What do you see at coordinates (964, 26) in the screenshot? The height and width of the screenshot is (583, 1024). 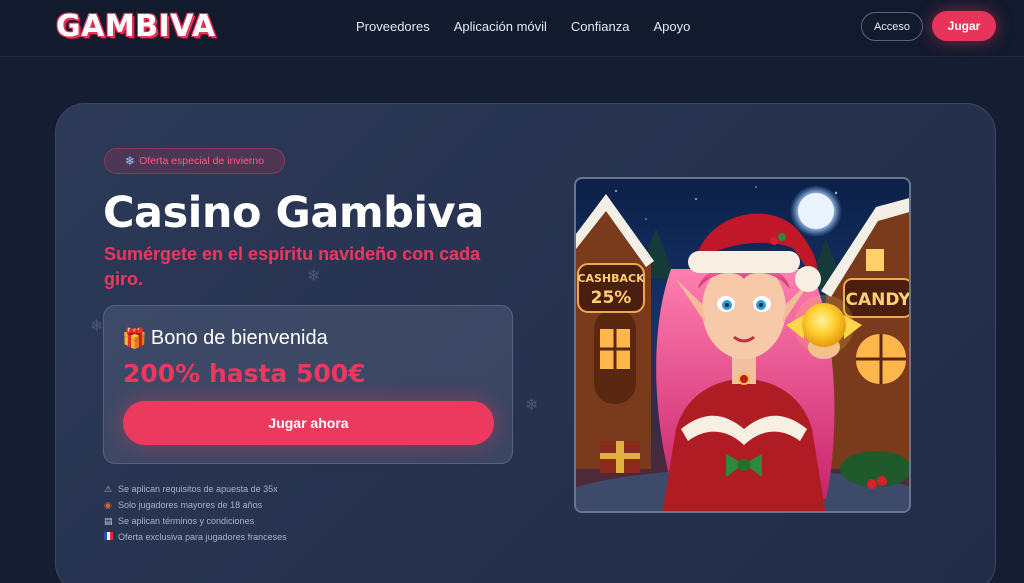 I see `play-button: Jugar` at bounding box center [964, 26].